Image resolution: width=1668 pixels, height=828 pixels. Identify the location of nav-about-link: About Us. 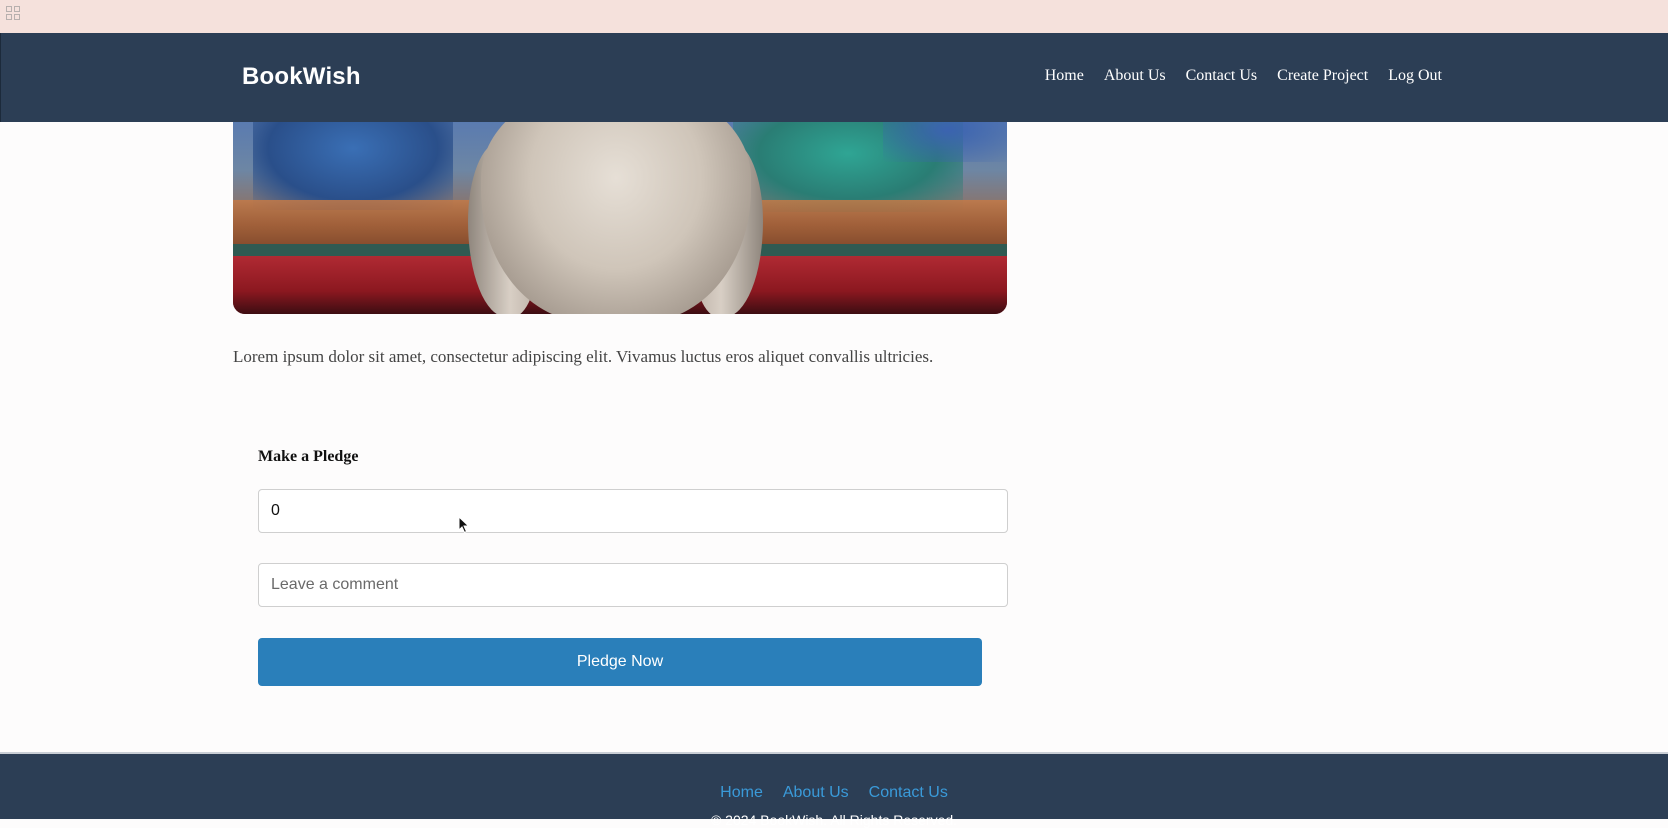
(1135, 76).